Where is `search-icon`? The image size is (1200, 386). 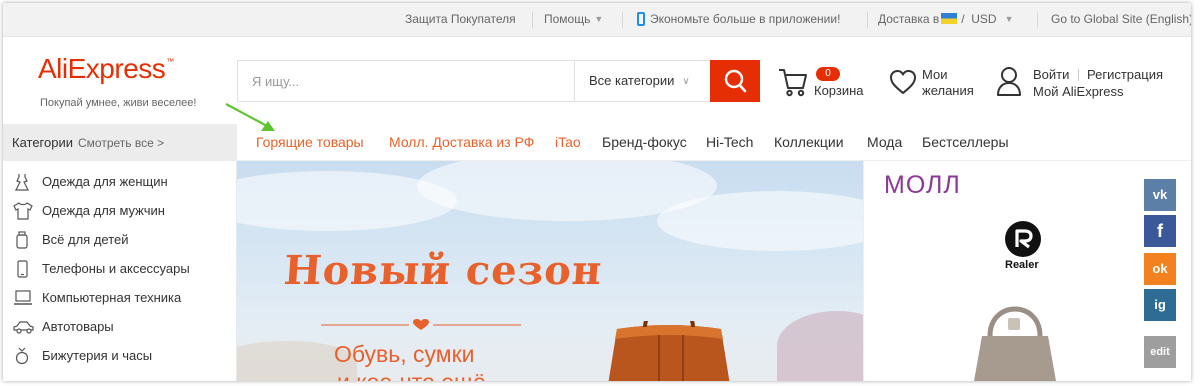 search-icon is located at coordinates (735, 81).